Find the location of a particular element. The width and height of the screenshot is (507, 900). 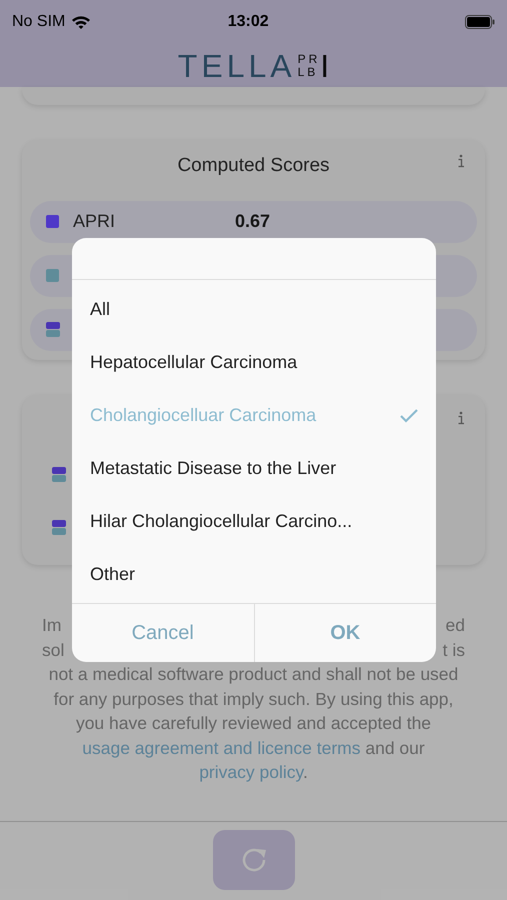

battery-icon is located at coordinates (480, 22).